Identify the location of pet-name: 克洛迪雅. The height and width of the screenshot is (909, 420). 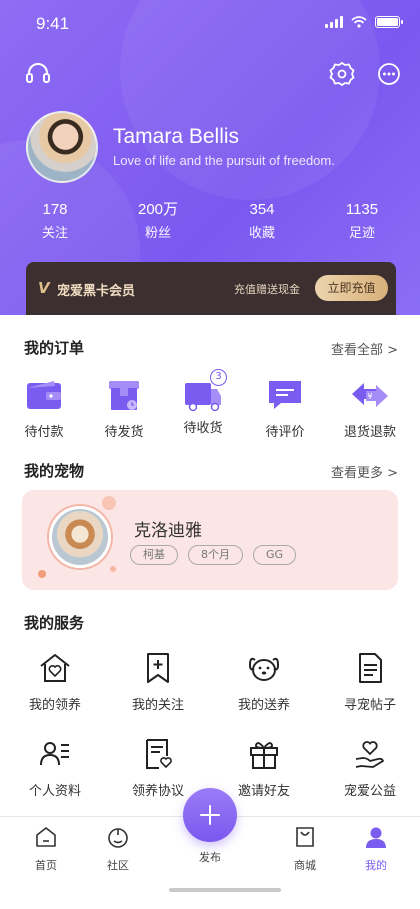
(168, 531).